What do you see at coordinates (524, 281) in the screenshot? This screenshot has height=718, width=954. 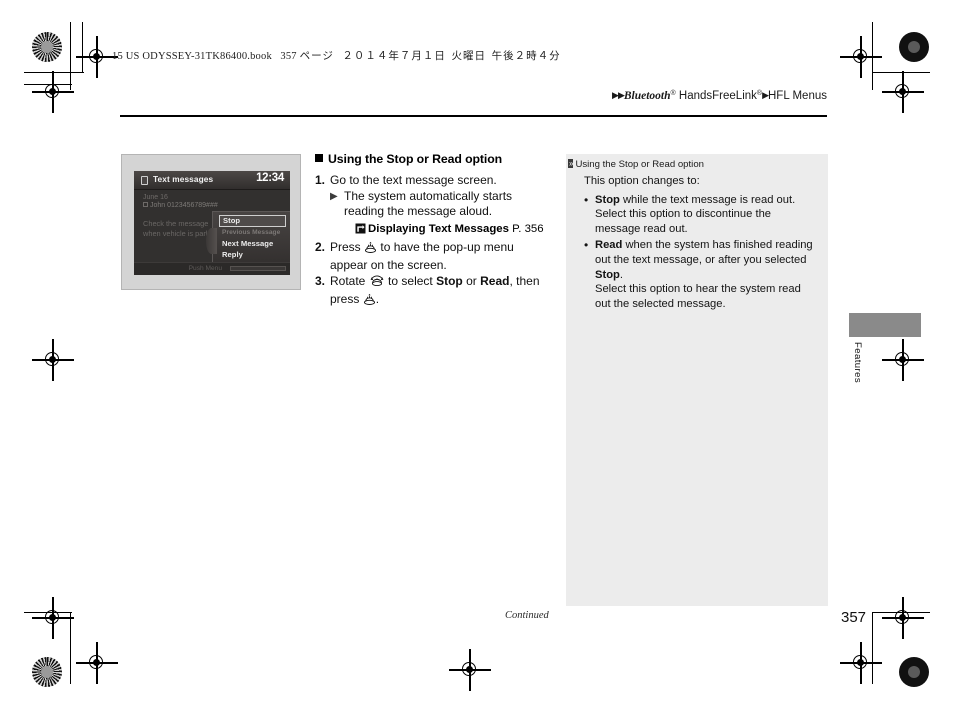 I see `step-3-text-d: , then` at bounding box center [524, 281].